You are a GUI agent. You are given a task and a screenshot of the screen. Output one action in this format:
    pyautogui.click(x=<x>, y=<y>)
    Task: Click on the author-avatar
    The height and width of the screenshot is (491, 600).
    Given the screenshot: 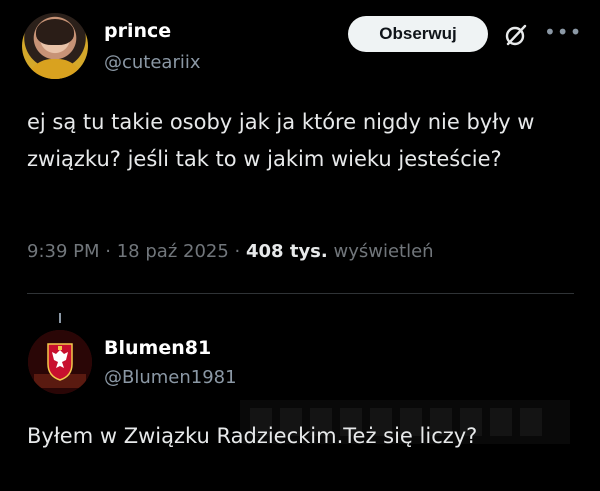 What is the action you would take?
    pyautogui.click(x=55, y=46)
    